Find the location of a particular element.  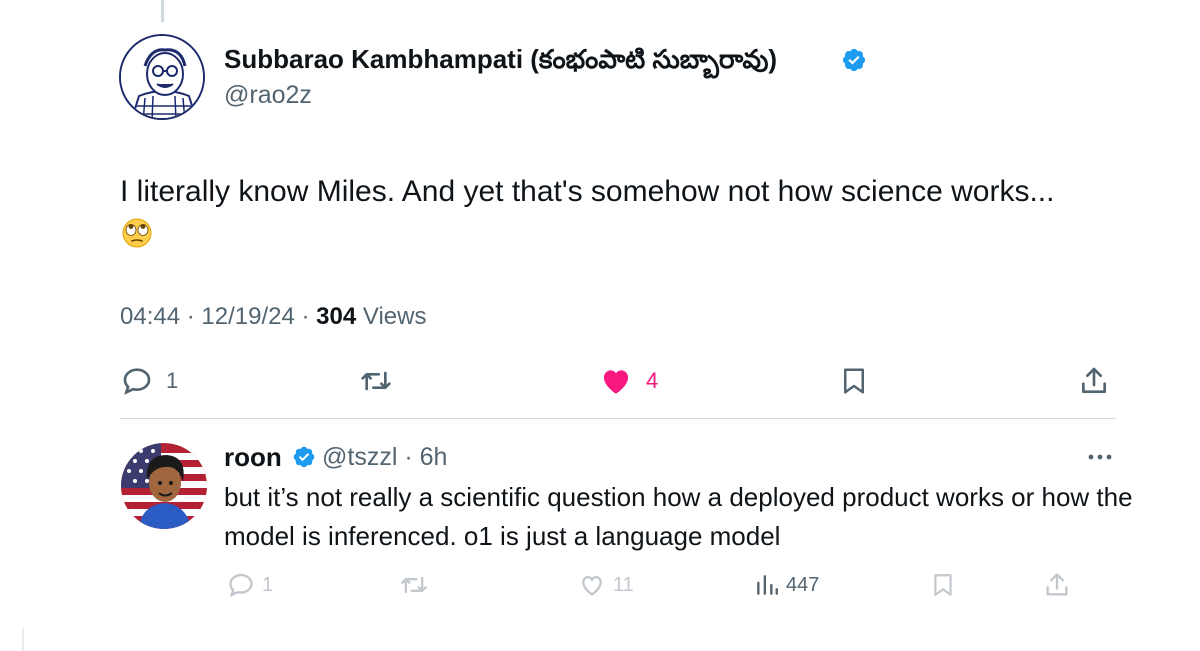

tweet-divider is located at coordinates (618, 418).